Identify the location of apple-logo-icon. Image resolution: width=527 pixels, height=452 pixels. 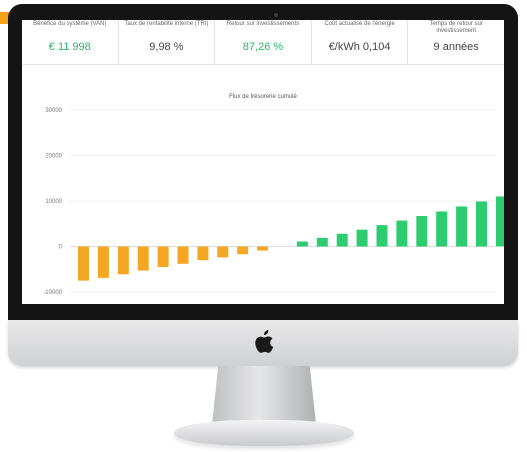
(264, 341).